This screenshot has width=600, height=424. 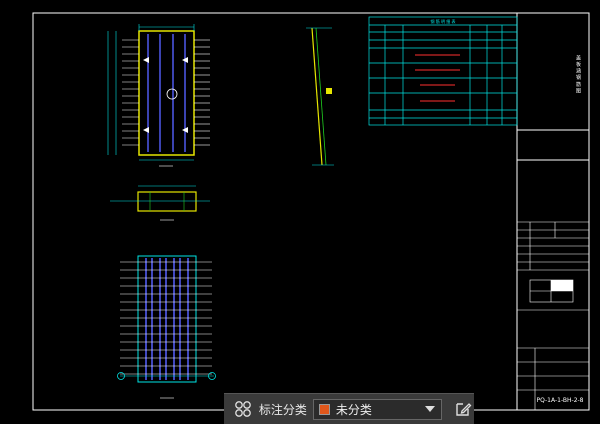 I want to click on annotation-category-label: 标注分类, so click(x=282, y=409).